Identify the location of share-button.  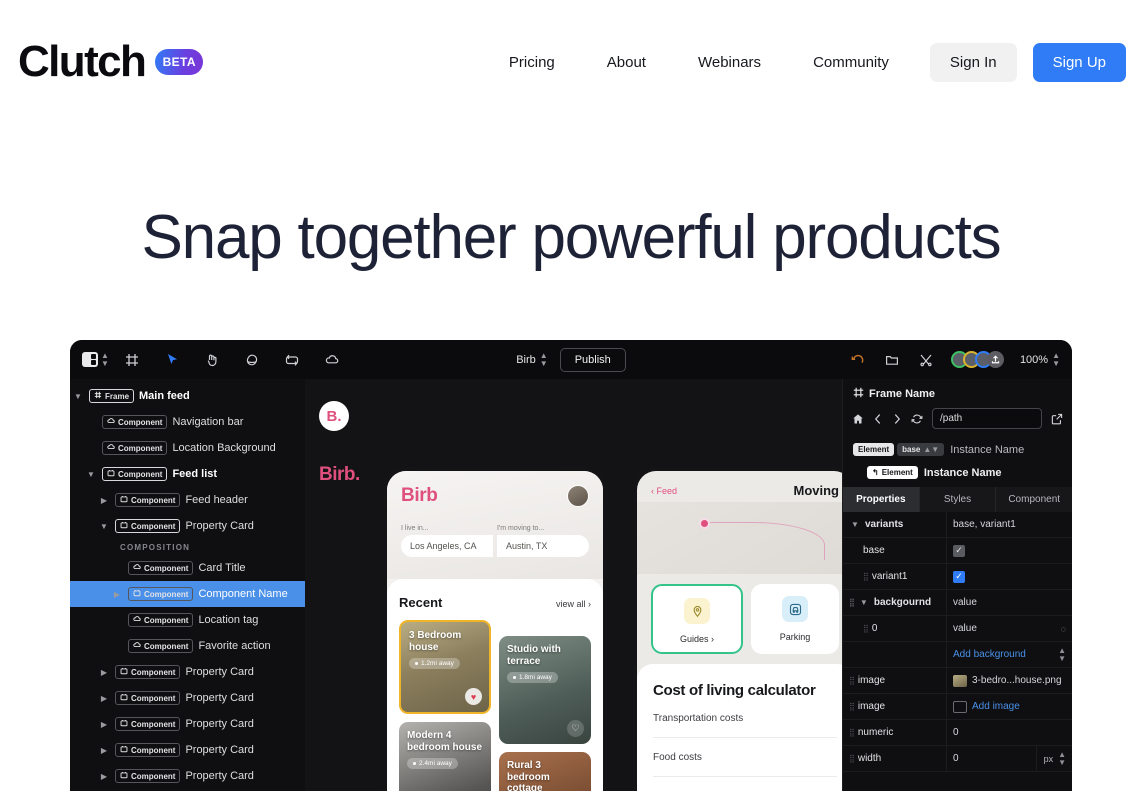
(995, 359).